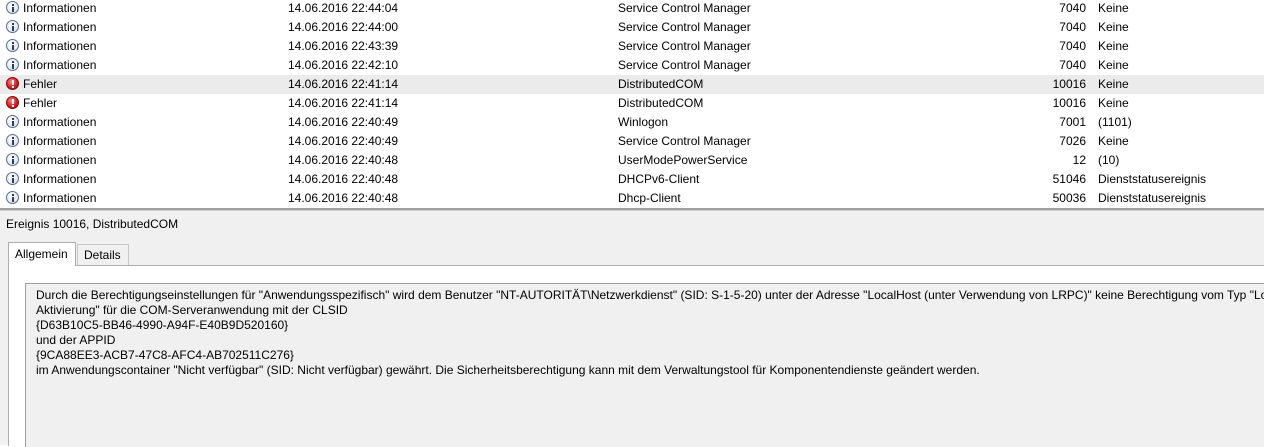 This screenshot has height=447, width=1264. What do you see at coordinates (162, 325) in the screenshot?
I see `description-line: {D63B10C5-BB46-4990-A94F-E40B9D520160}` at bounding box center [162, 325].